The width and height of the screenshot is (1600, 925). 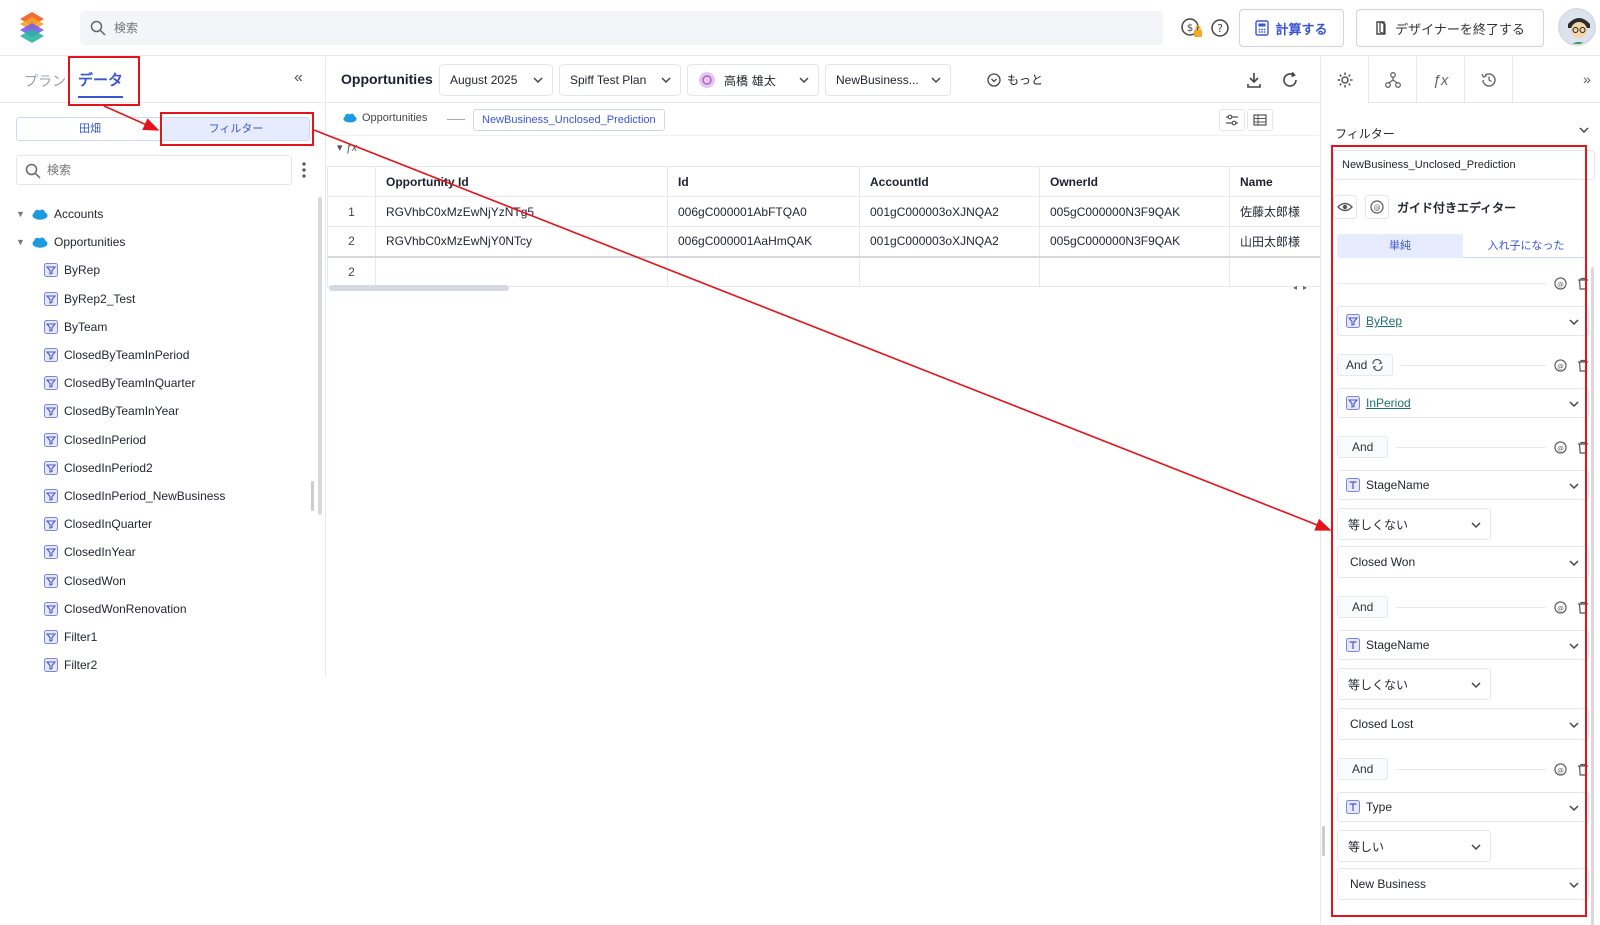 I want to click on left-resize-handle, so click(x=312, y=496).